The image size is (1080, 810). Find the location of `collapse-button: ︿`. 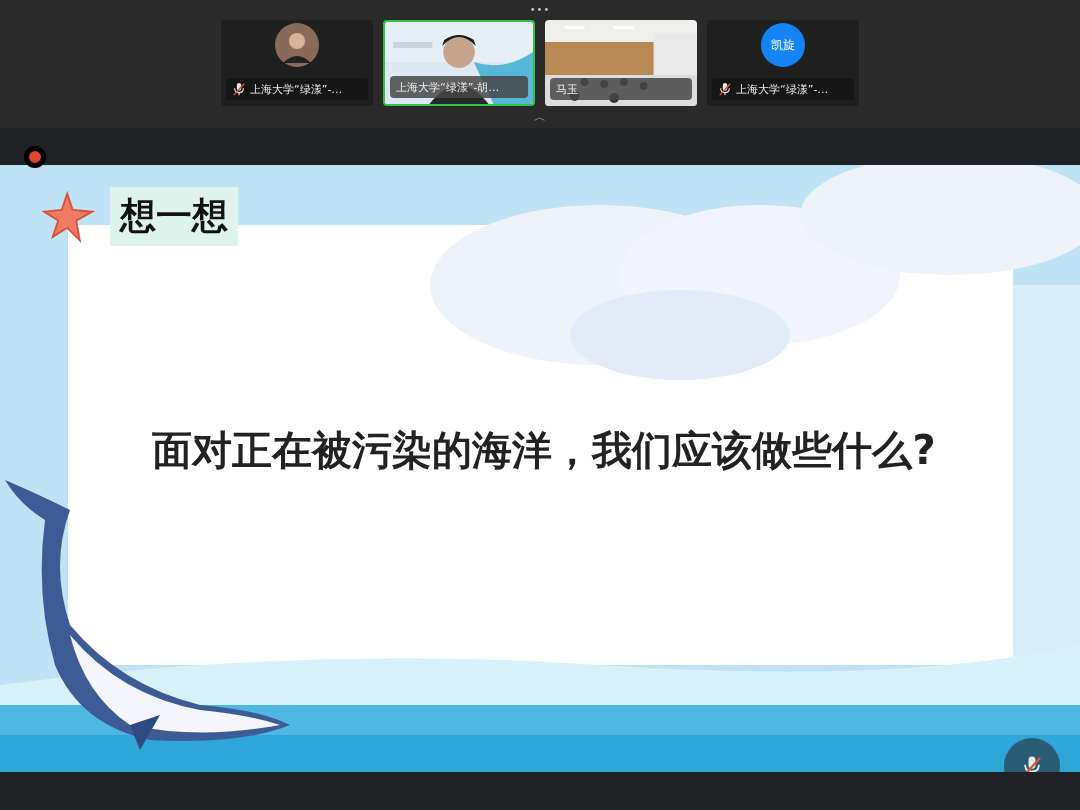

collapse-button: ︿ is located at coordinates (540, 117).